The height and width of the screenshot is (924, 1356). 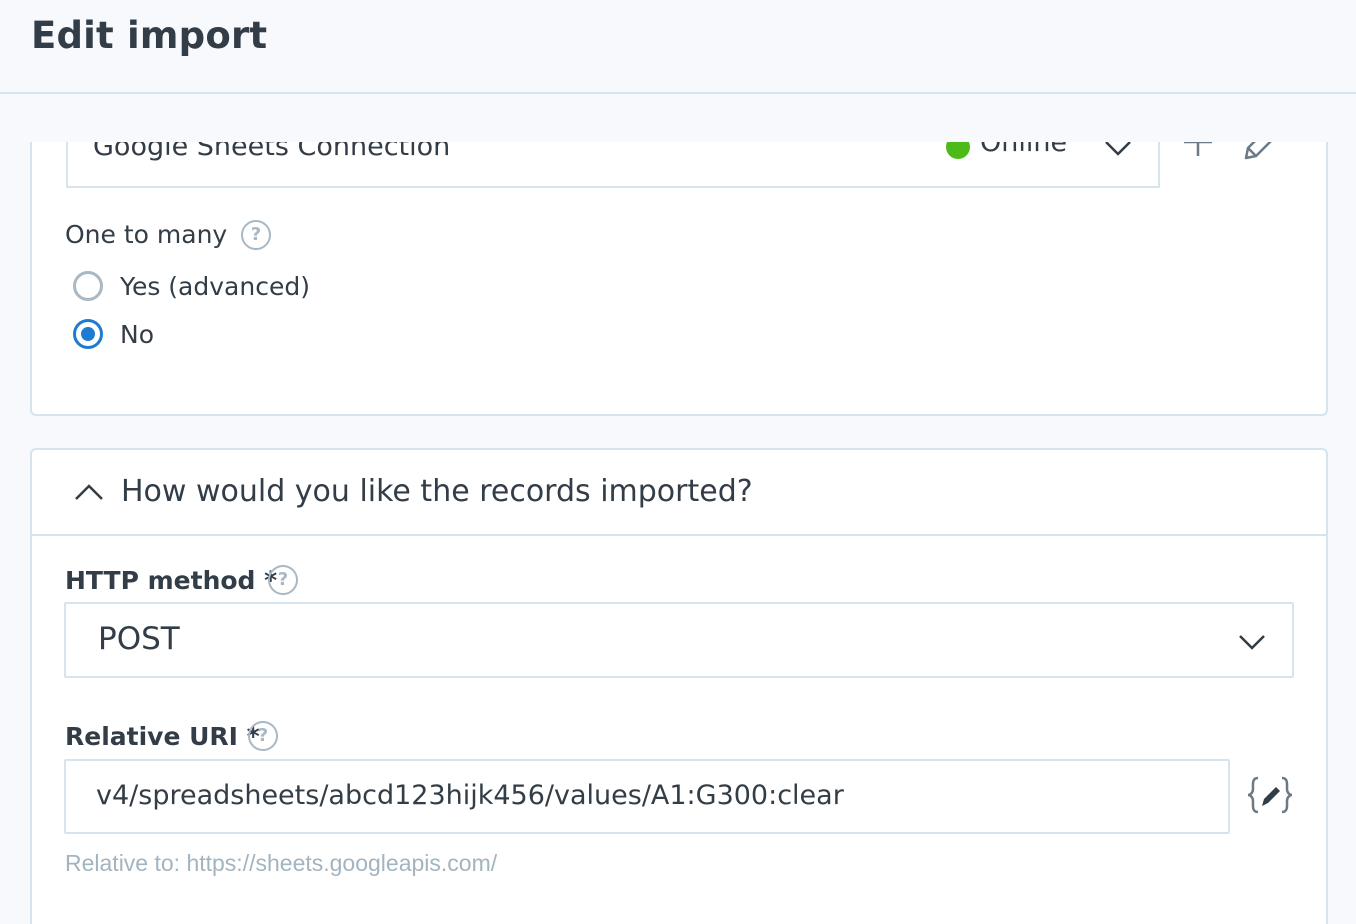 What do you see at coordinates (88, 286) in the screenshot?
I see `radio-yes-advanced` at bounding box center [88, 286].